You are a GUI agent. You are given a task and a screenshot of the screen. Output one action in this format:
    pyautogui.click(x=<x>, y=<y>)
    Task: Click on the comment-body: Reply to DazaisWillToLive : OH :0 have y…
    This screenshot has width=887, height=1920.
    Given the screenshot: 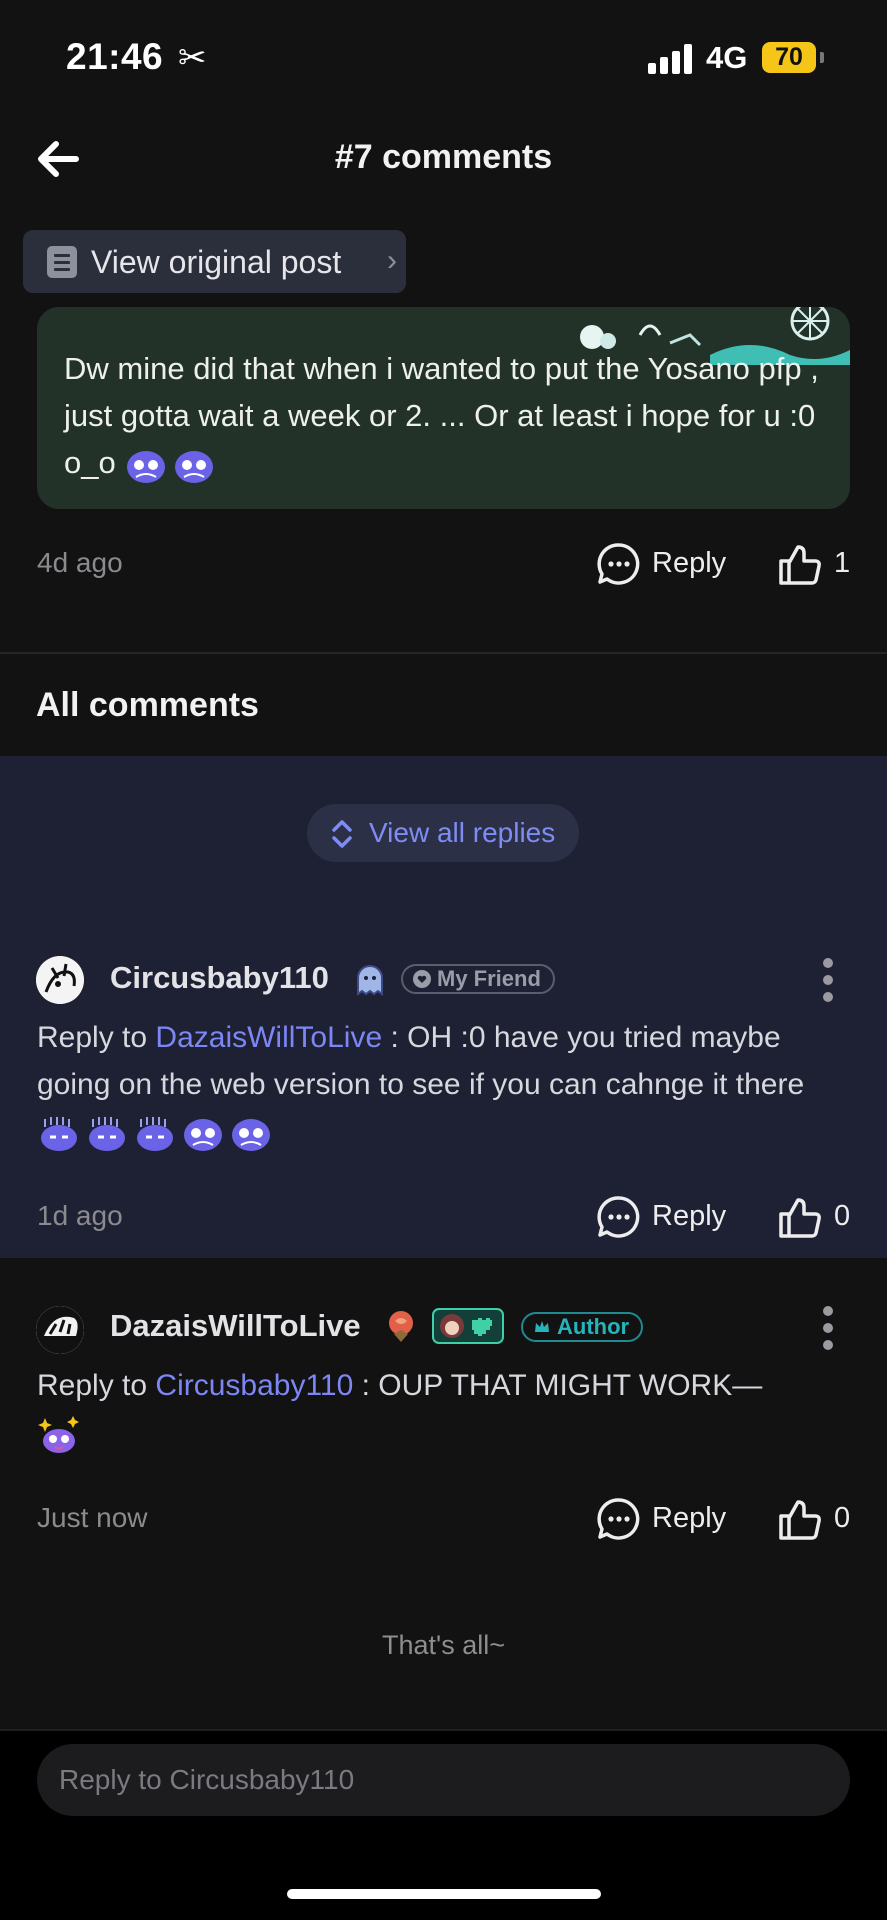 What is the action you would take?
    pyautogui.click(x=447, y=1084)
    